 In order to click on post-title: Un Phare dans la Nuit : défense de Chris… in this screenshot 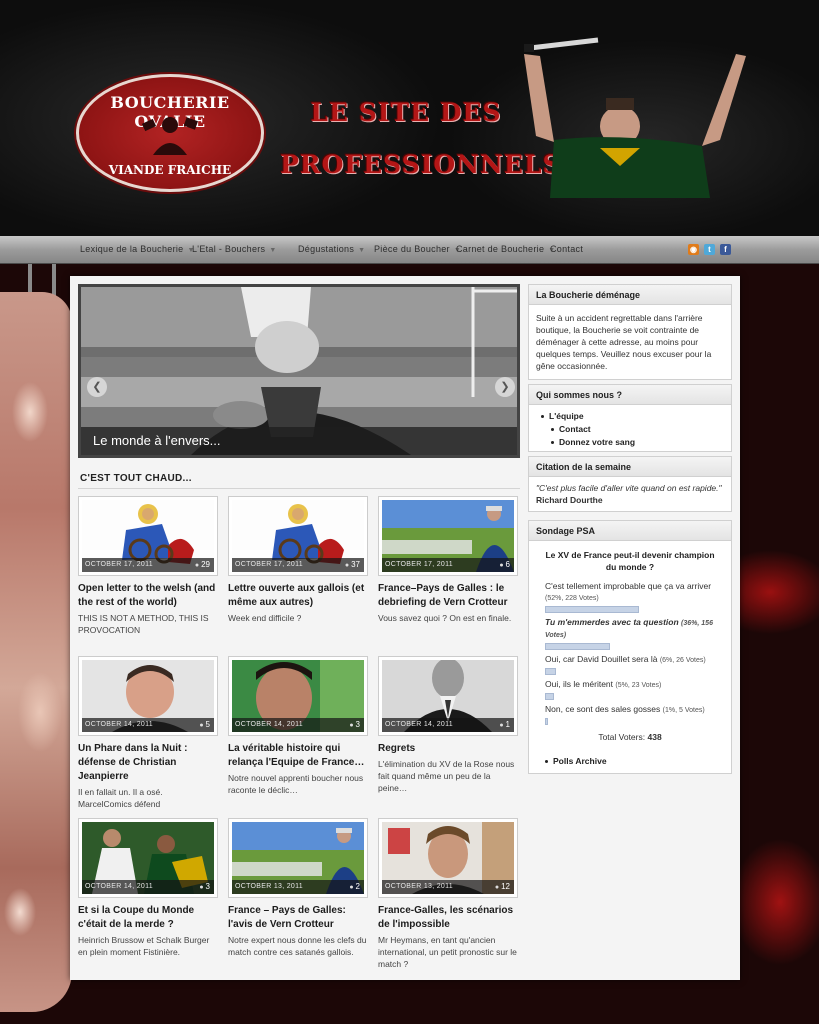, I will do `click(148, 763)`.